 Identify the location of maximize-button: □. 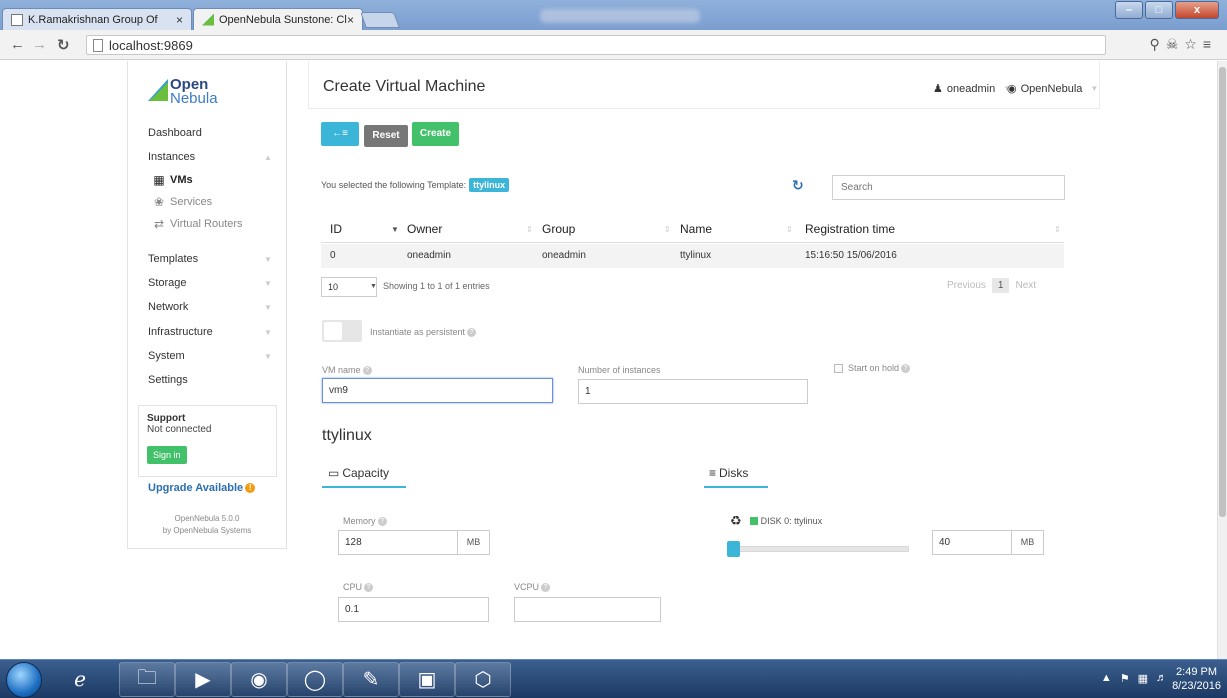
(1159, 10).